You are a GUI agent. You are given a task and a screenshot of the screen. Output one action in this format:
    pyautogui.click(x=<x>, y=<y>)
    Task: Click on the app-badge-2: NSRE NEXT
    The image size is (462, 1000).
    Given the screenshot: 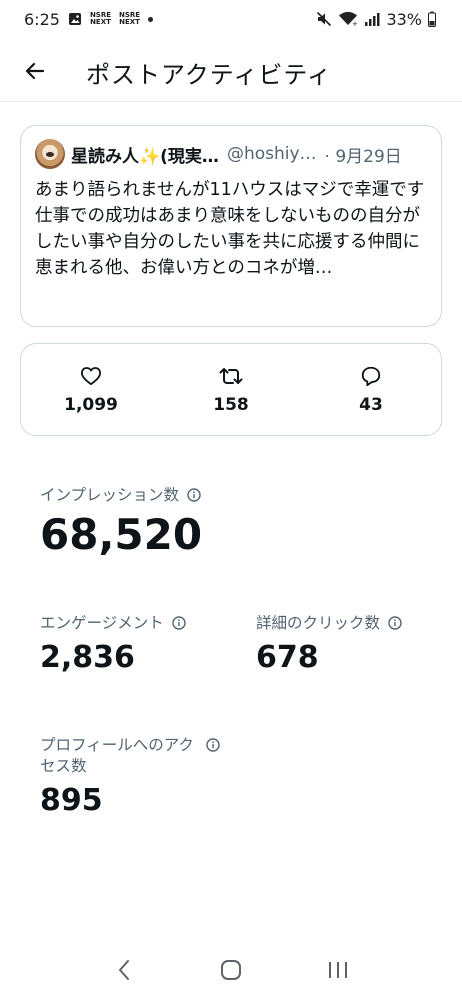 What is the action you would take?
    pyautogui.click(x=130, y=18)
    